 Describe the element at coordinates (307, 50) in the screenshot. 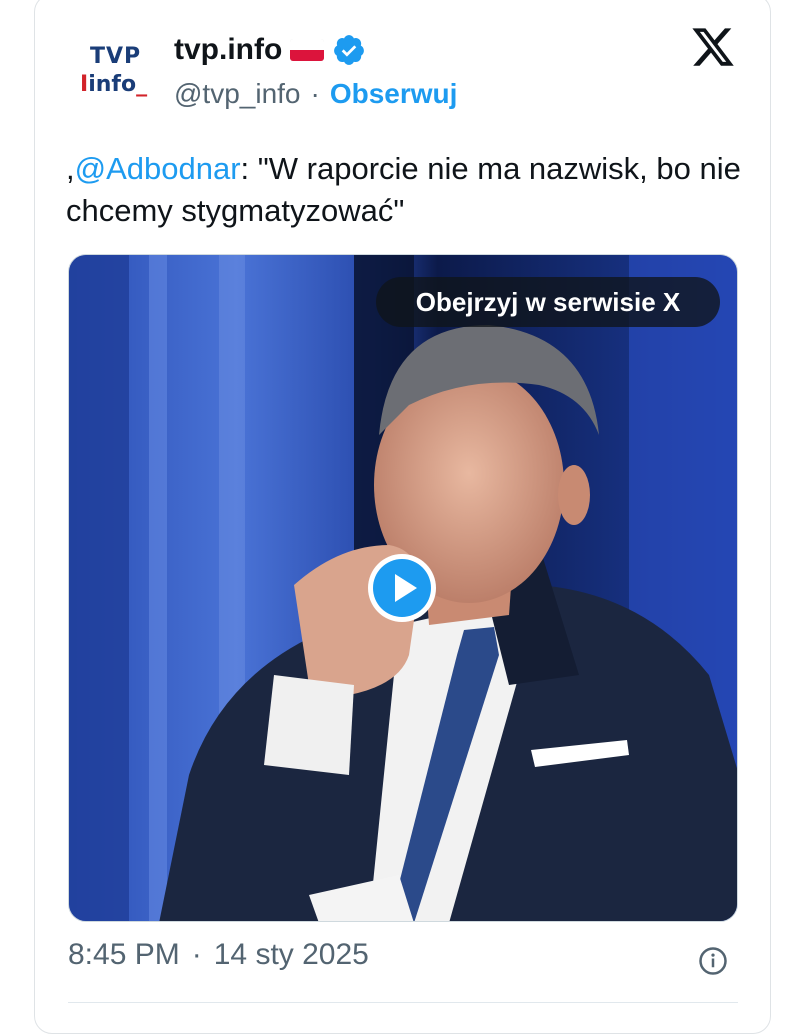

I see `poland-flag-icon` at that location.